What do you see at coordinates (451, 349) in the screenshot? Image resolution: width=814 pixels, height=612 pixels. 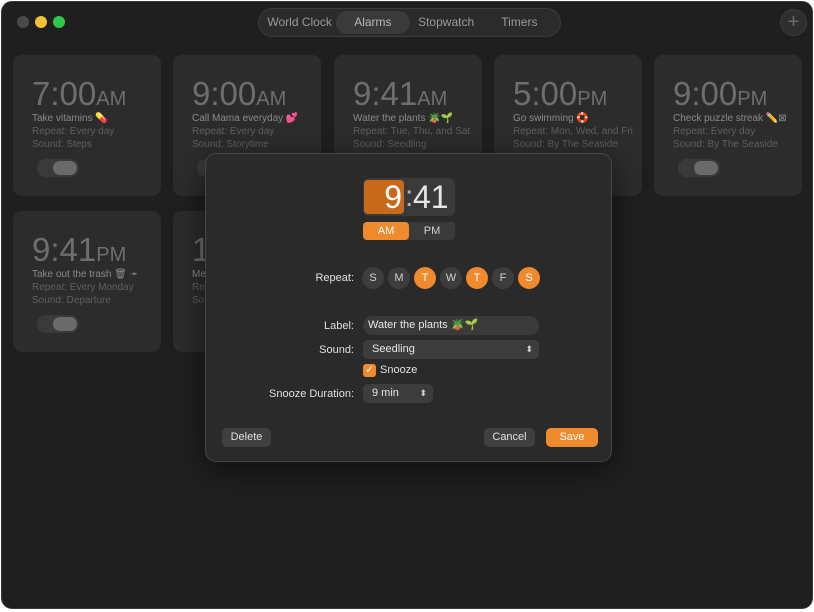 I see `sound-select: Seedling ⬍` at bounding box center [451, 349].